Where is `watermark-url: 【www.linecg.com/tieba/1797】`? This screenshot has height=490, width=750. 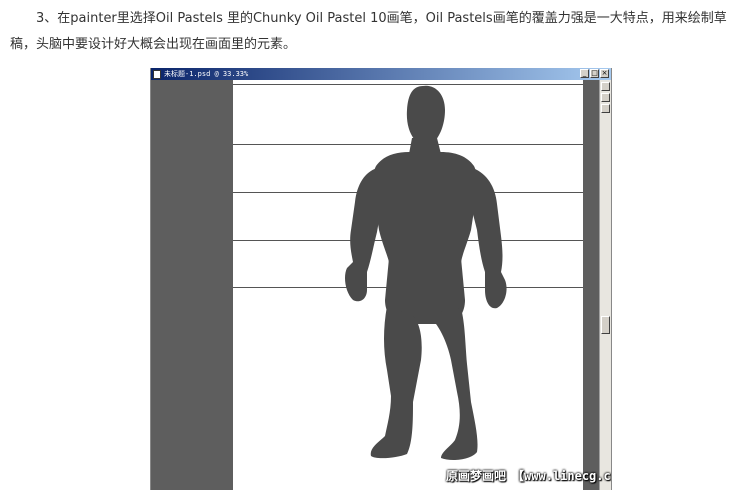 watermark-url: 【www.linecg.com/tieba/1797】 is located at coordinates (561, 475).